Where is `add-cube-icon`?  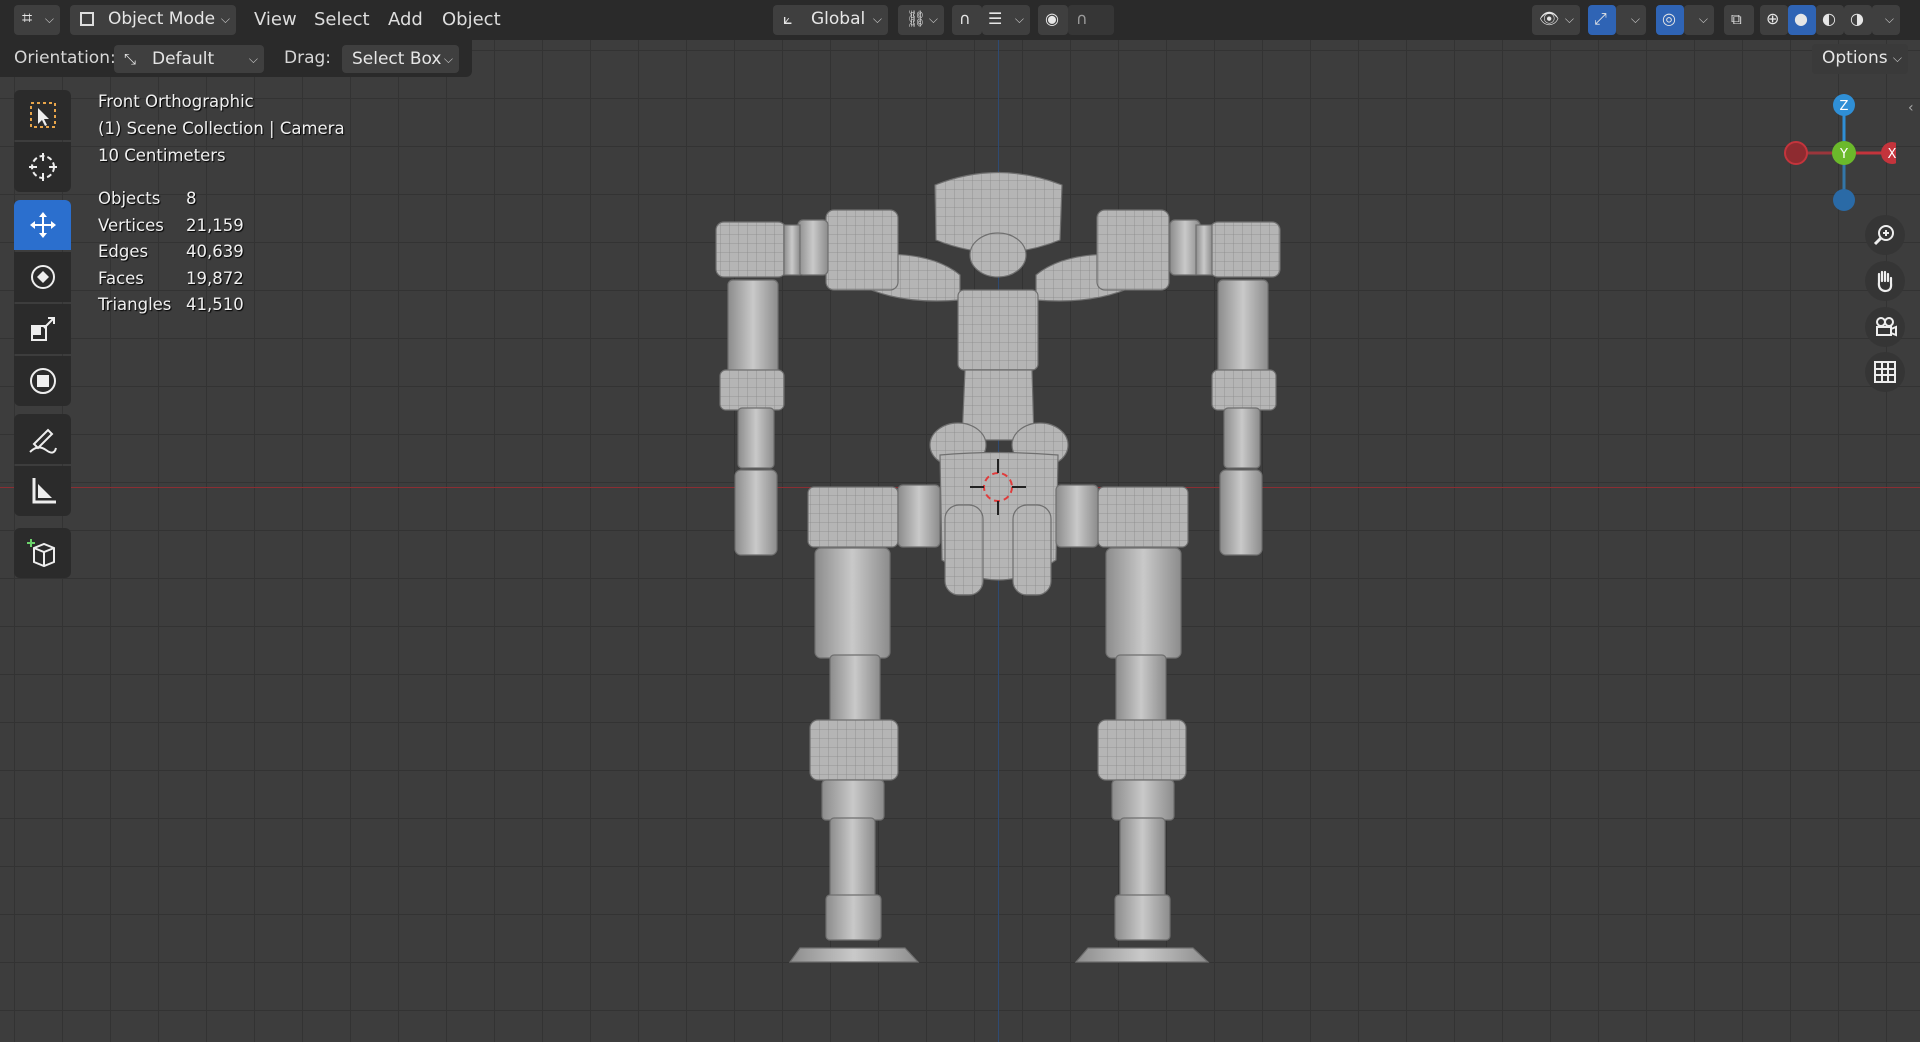 add-cube-icon is located at coordinates (40, 553).